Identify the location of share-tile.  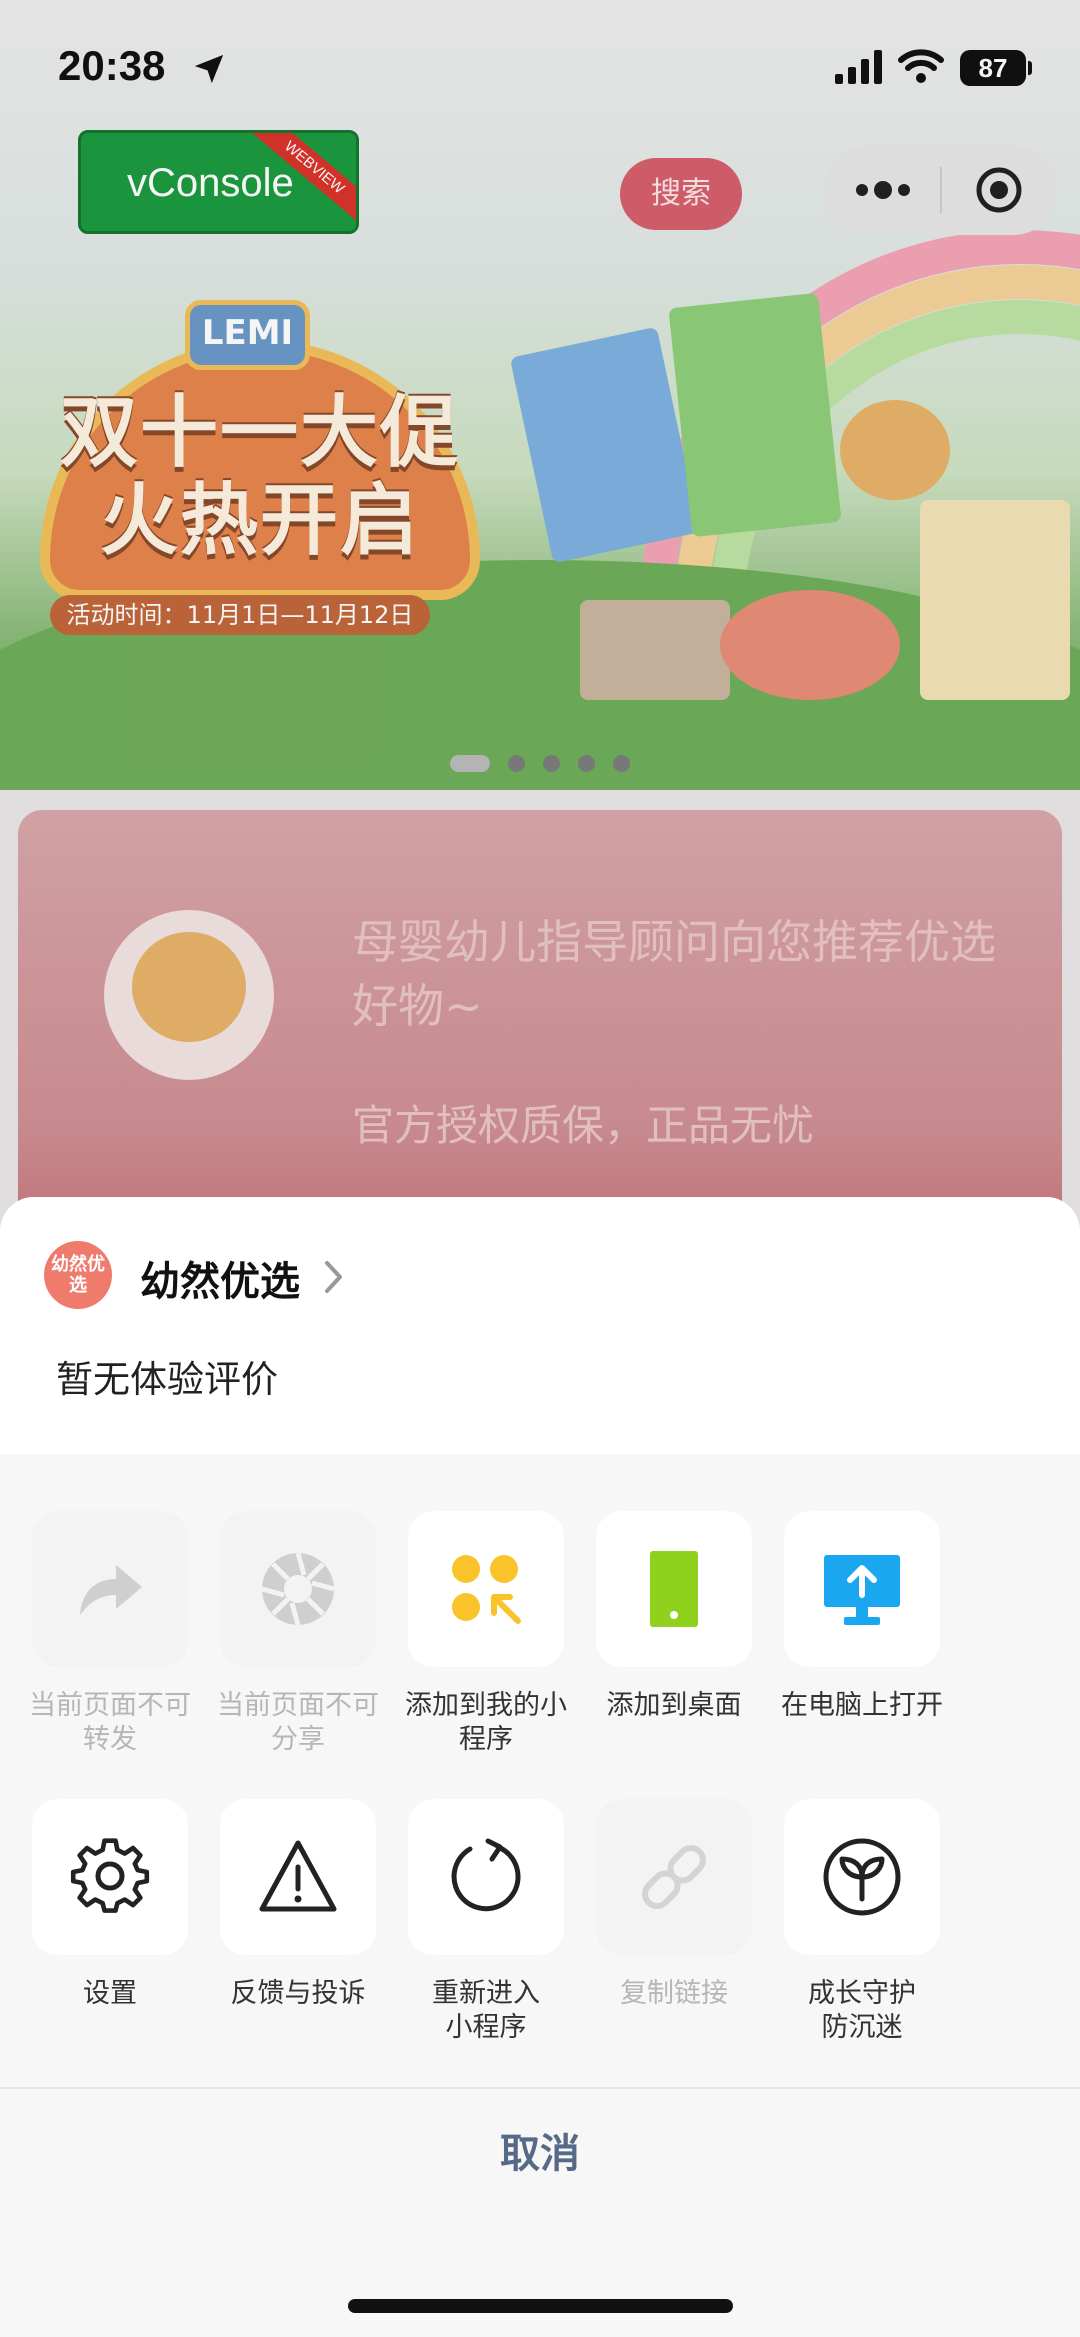
(298, 1589).